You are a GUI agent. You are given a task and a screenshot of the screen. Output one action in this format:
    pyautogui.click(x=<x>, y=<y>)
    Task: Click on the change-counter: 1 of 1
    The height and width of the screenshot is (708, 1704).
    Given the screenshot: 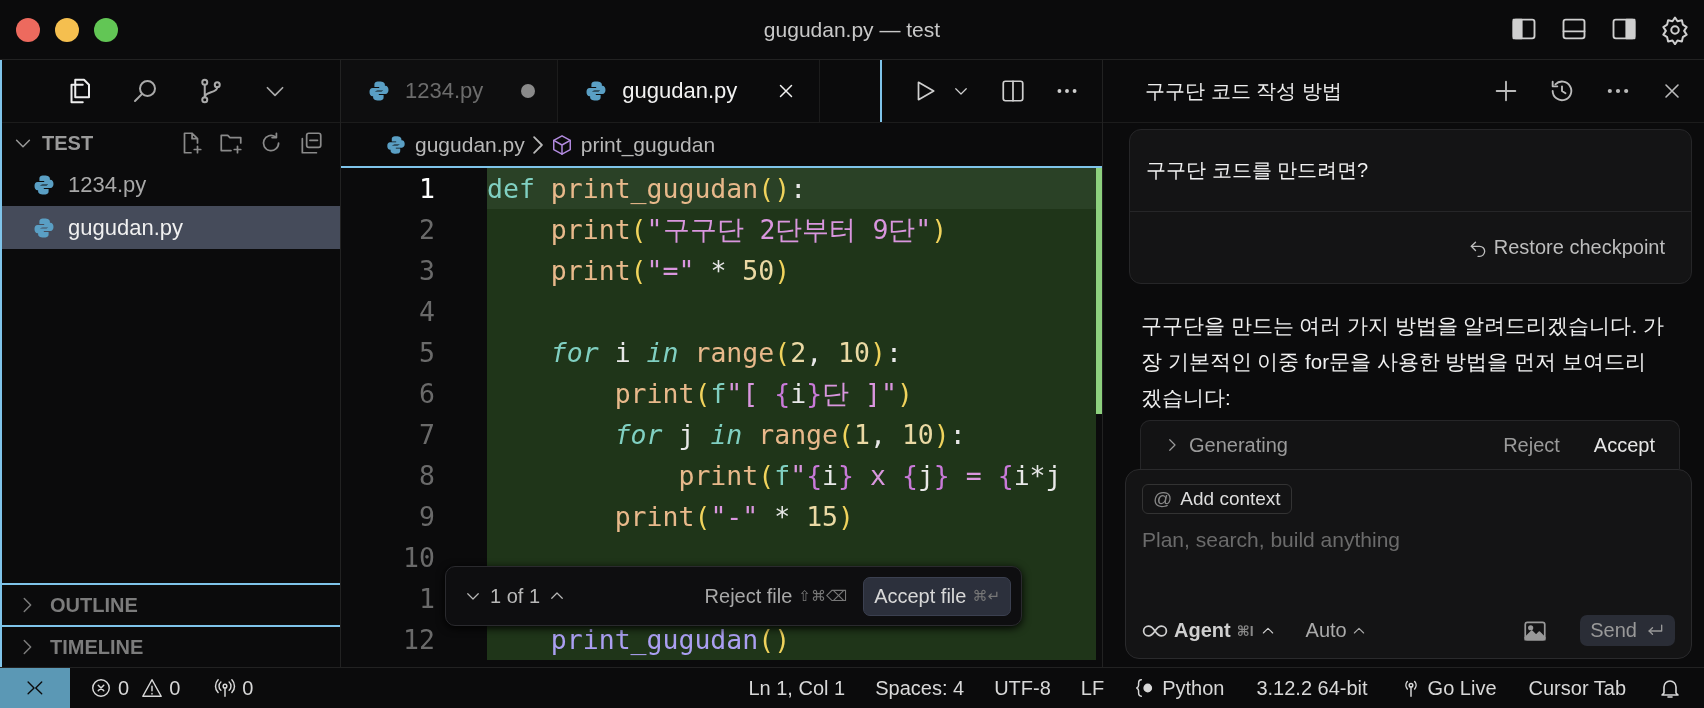 What is the action you would take?
    pyautogui.click(x=515, y=596)
    